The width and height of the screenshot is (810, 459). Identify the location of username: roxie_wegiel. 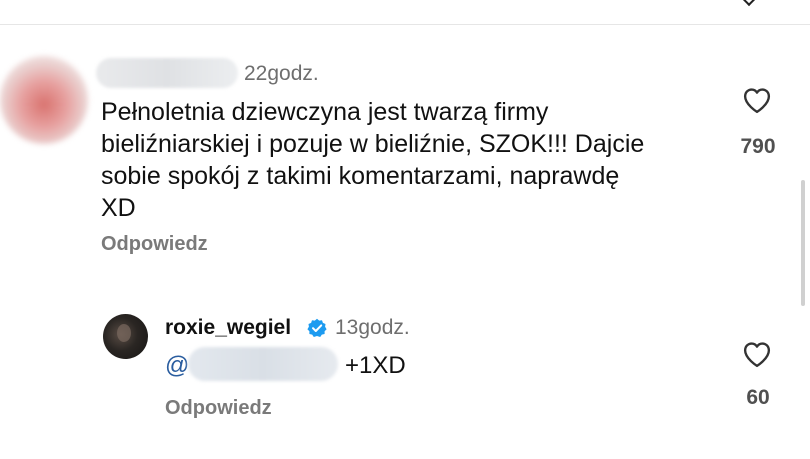
(228, 328).